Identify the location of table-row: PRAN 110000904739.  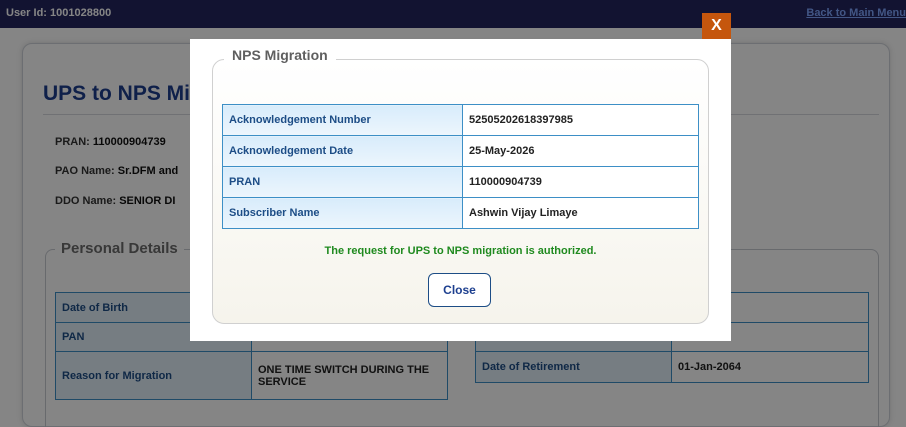
(460, 182).